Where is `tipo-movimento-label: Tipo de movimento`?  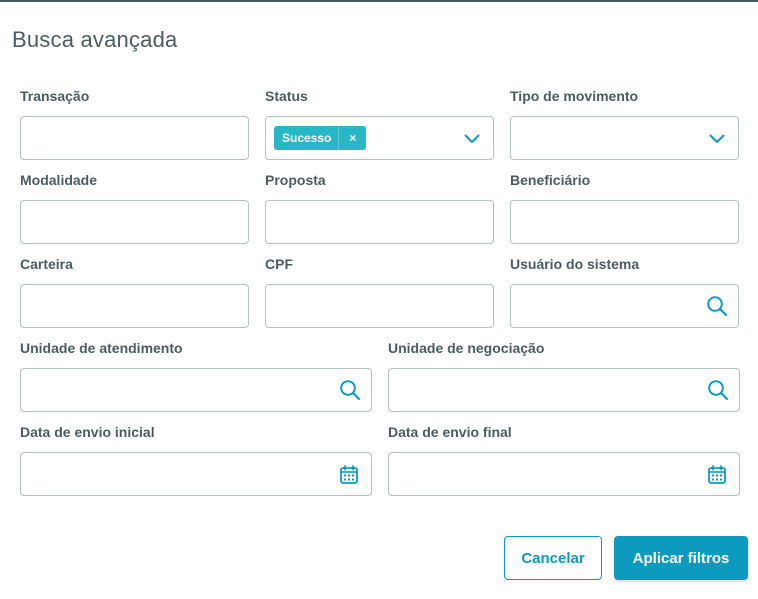
tipo-movimento-label: Tipo de movimento is located at coordinates (574, 96).